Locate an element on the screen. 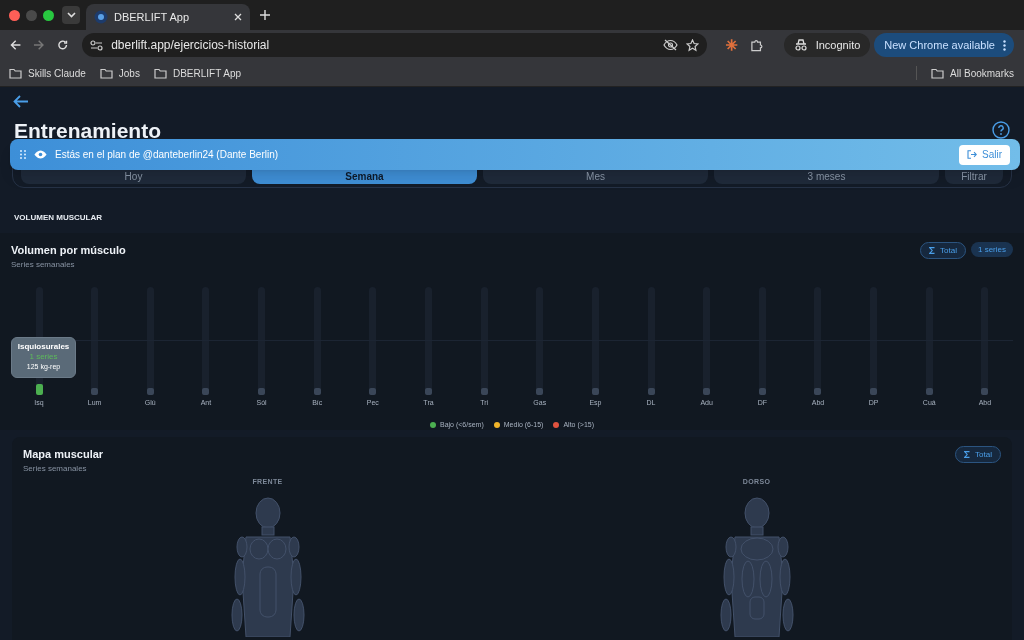  eye-icon is located at coordinates (40, 154).